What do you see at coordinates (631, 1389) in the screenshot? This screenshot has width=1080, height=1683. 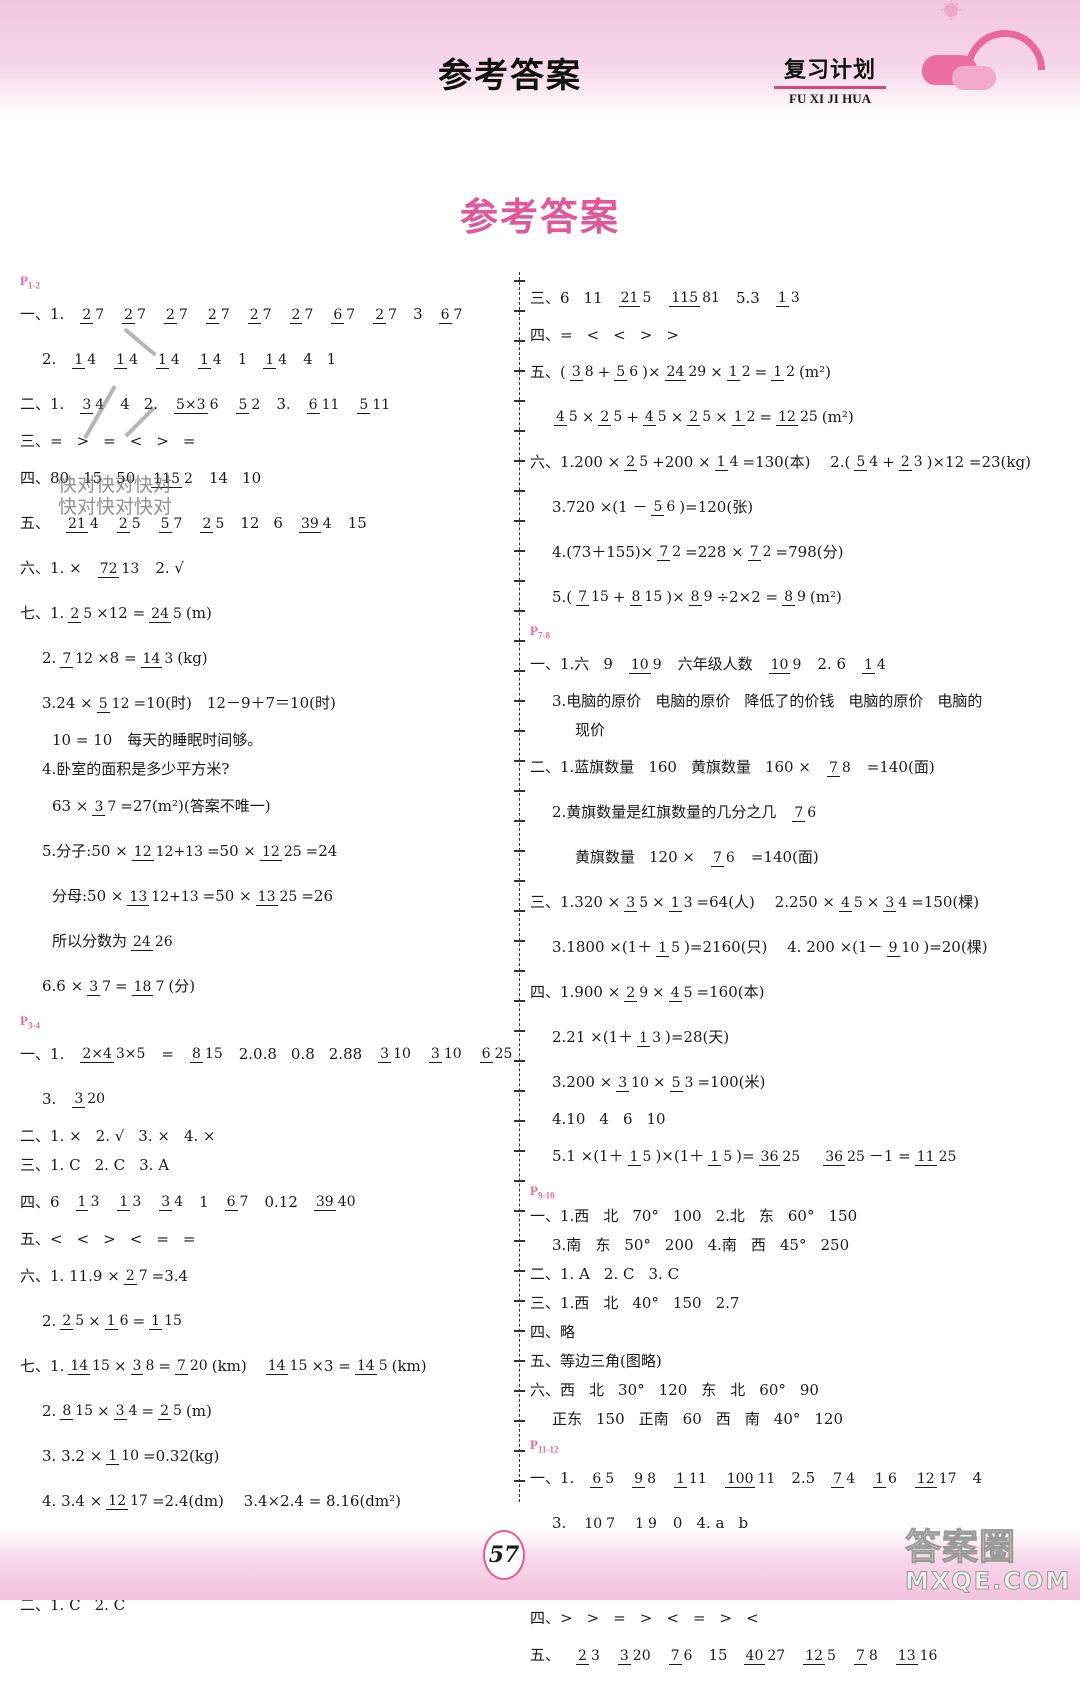 I see `answer-text: 30°` at bounding box center [631, 1389].